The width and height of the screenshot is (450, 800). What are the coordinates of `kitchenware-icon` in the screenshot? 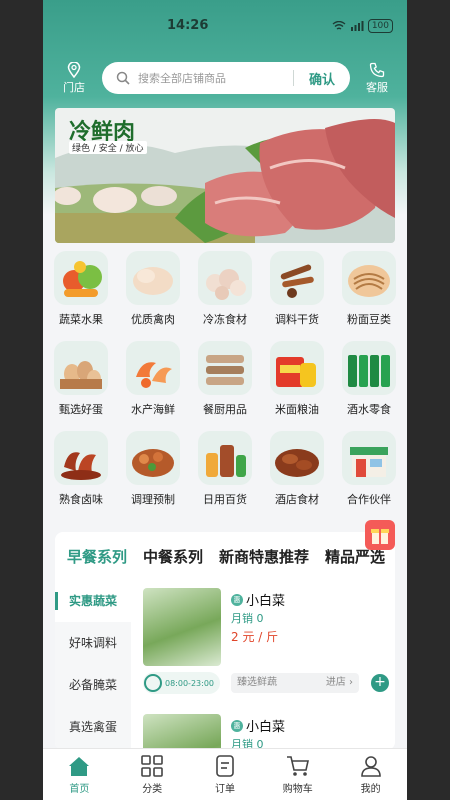 It's located at (225, 368).